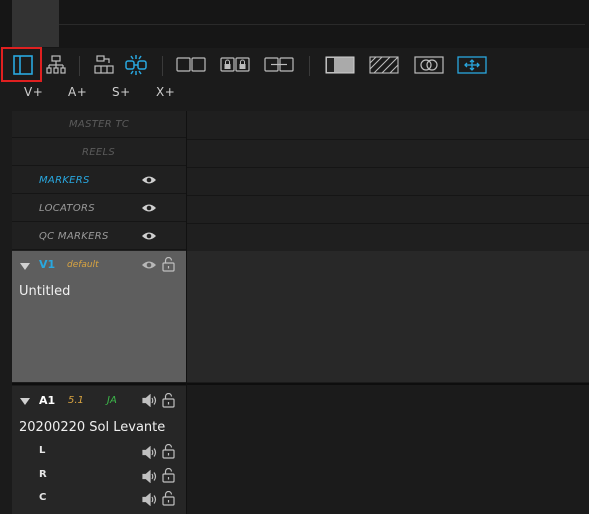 The width and height of the screenshot is (589, 514). I want to click on row-qc-markers: QC MARKERS, so click(99, 236).